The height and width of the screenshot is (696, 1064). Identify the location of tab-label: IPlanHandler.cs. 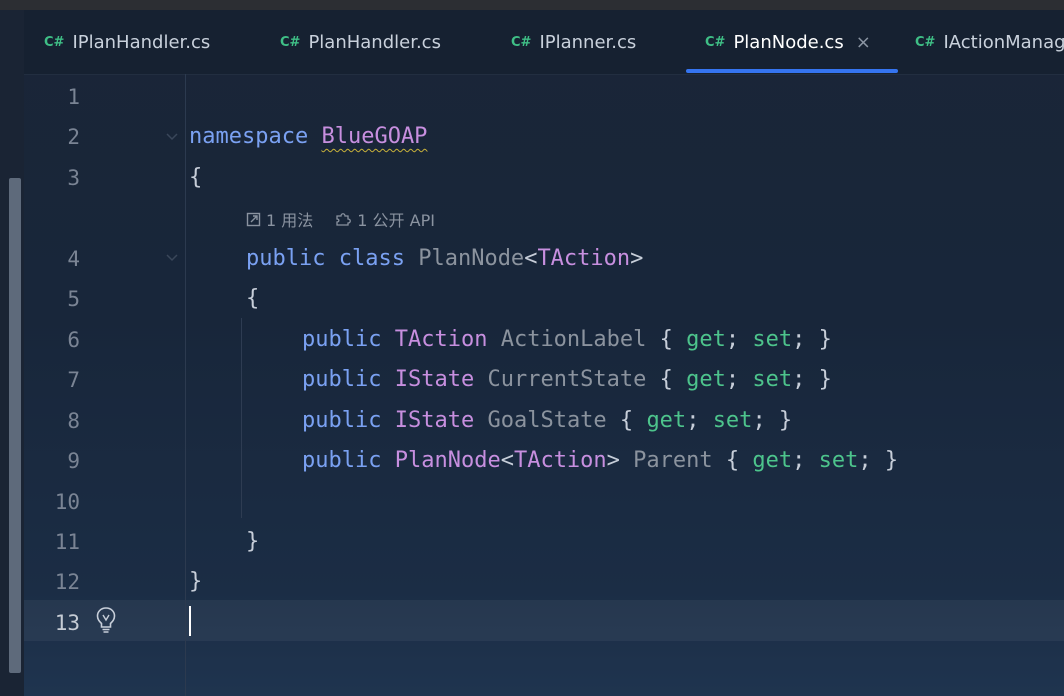
(141, 42).